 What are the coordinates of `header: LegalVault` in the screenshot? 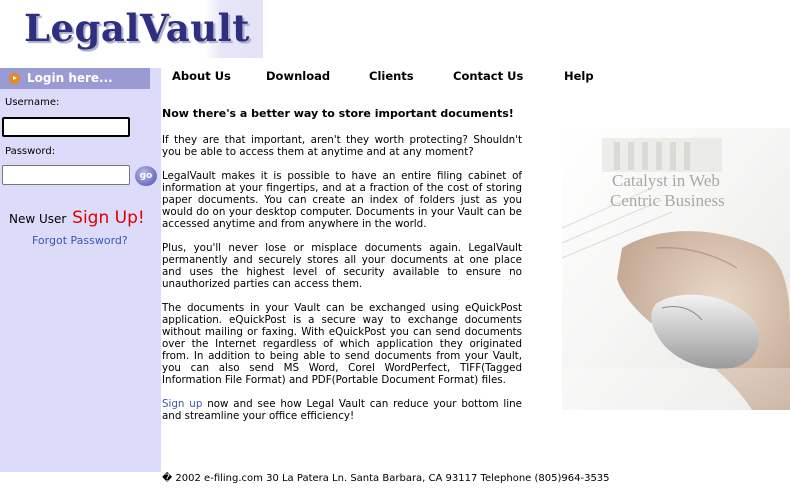 It's located at (395, 29).